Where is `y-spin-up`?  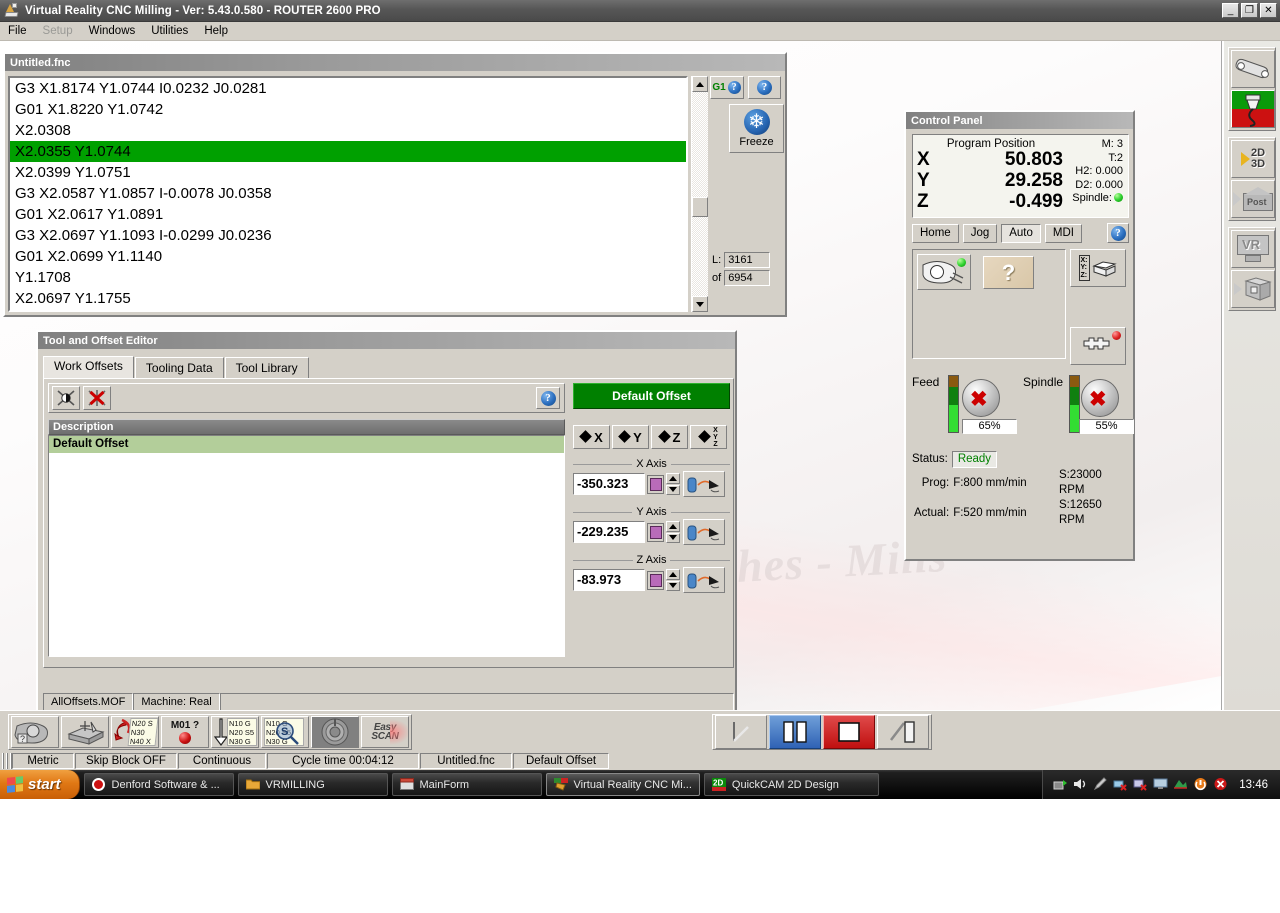 y-spin-up is located at coordinates (673, 526).